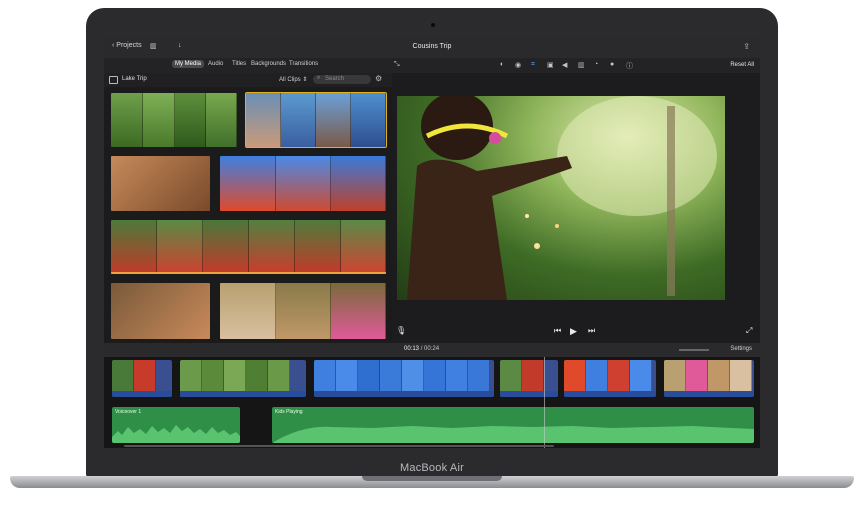 This screenshot has height=505, width=864. I want to click on crop-icon: ⌗, so click(533, 65).